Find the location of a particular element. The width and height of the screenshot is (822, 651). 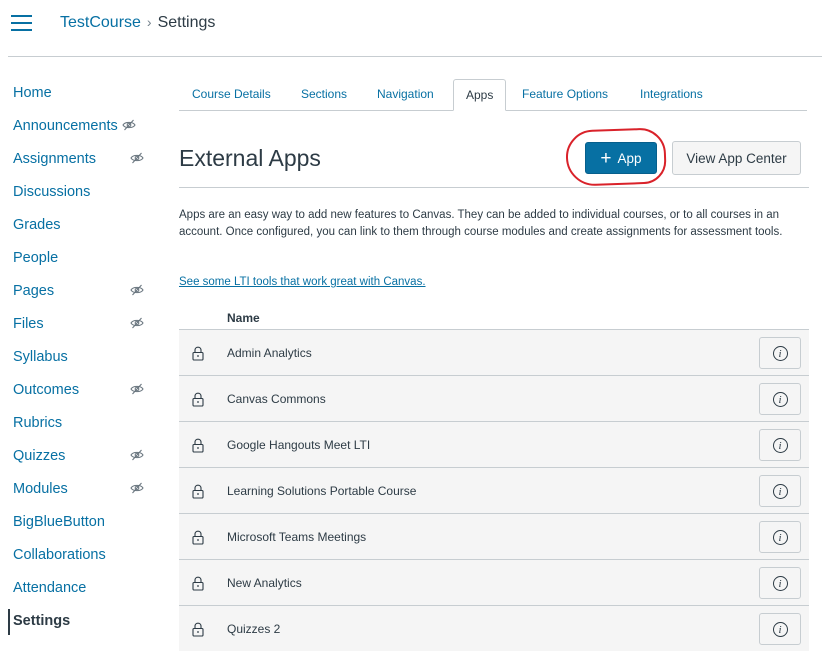

nav-item-assignments: Assignments is located at coordinates (80, 166).